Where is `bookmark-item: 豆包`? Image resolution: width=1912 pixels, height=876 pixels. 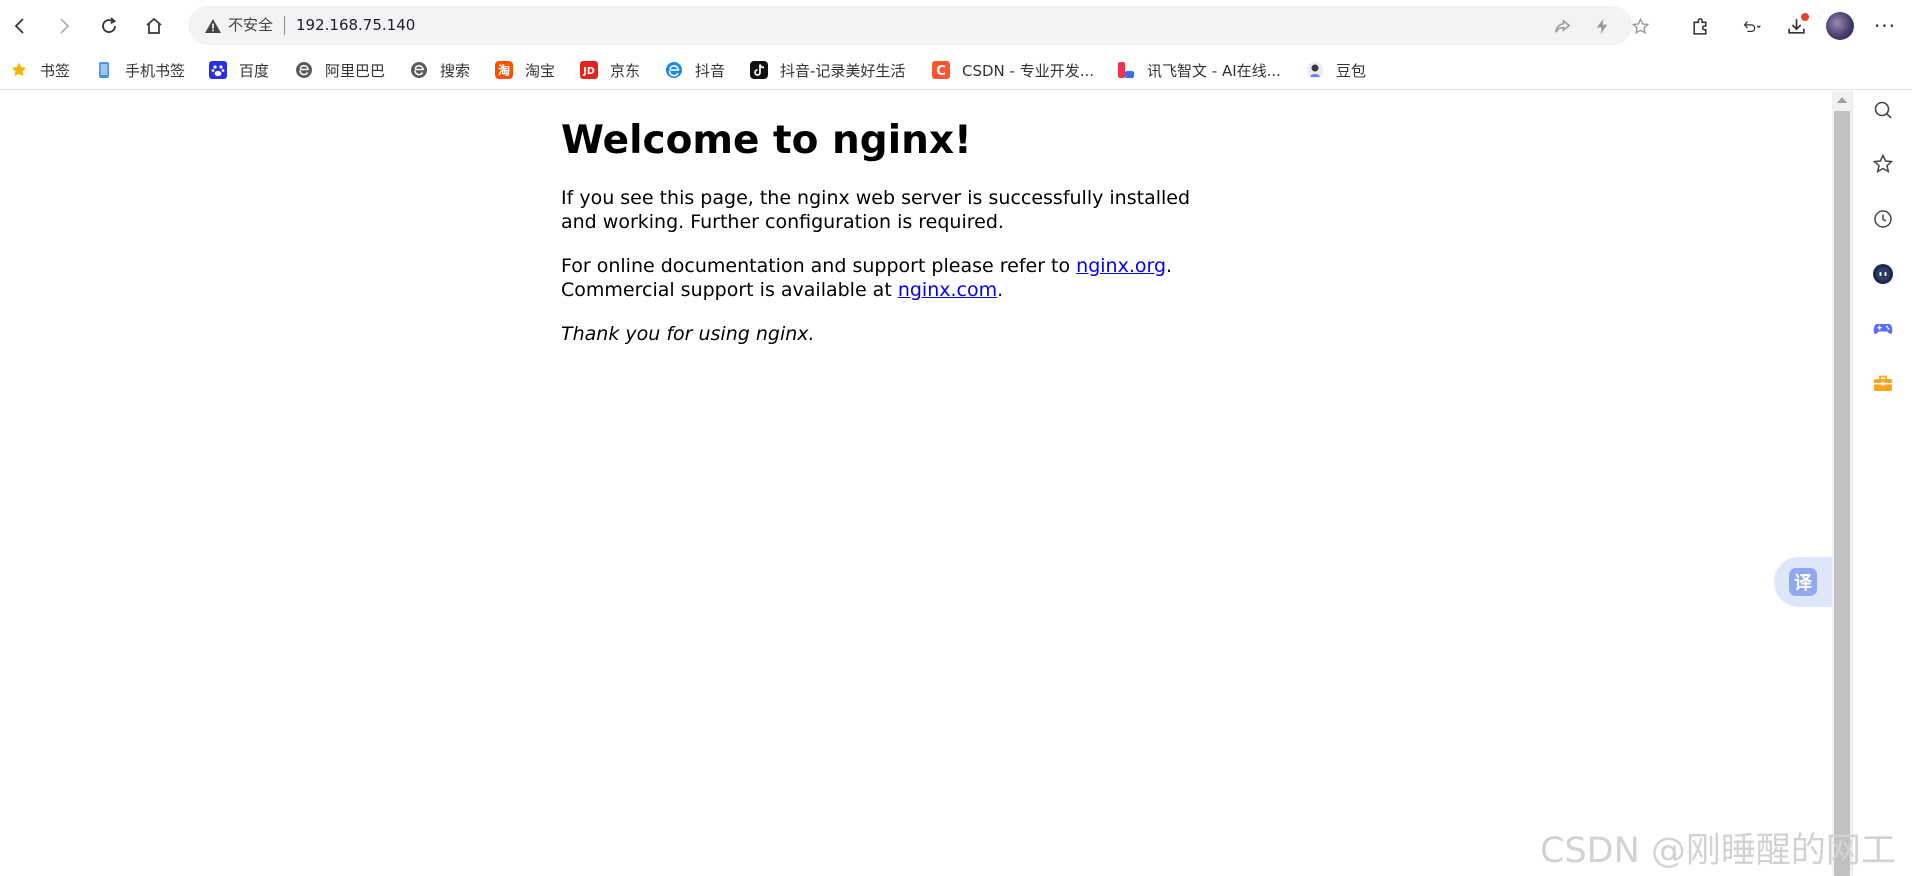
bookmark-item: 豆包 is located at coordinates (1336, 70).